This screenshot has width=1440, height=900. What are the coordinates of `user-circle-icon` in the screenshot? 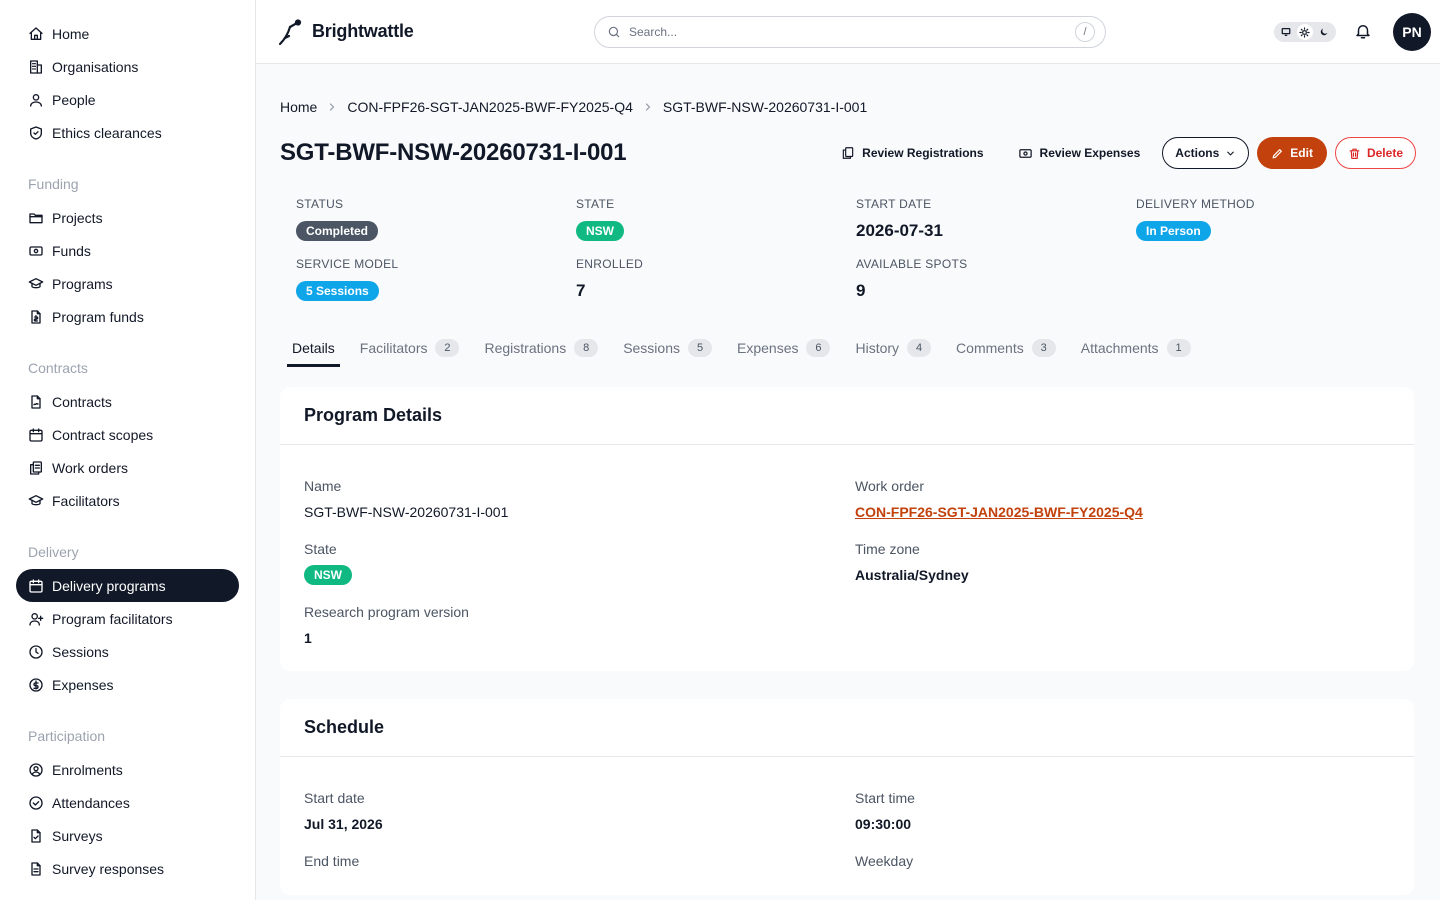 It's located at (36, 769).